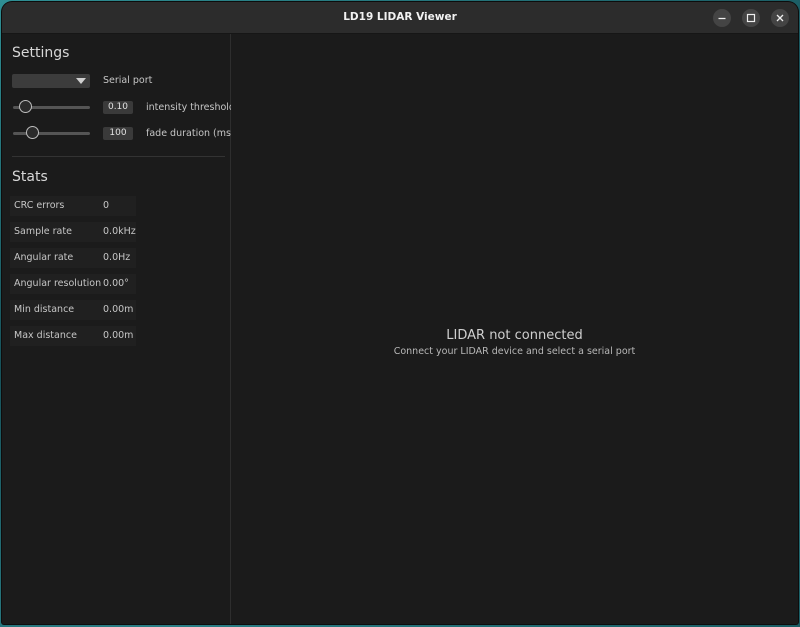  I want to click on minimize-button, so click(722, 18).